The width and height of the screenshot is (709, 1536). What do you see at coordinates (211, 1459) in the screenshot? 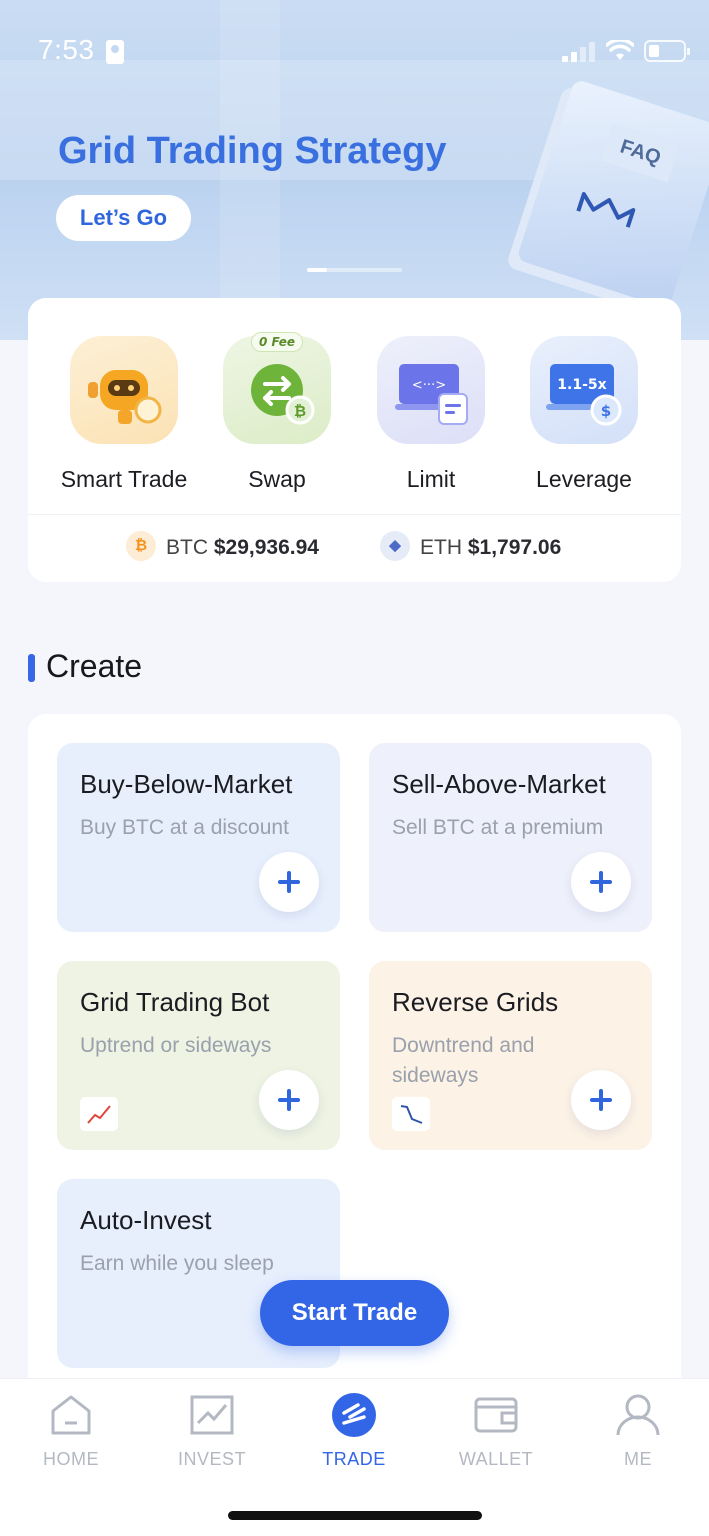
I see `tab-label: INVEST` at bounding box center [211, 1459].